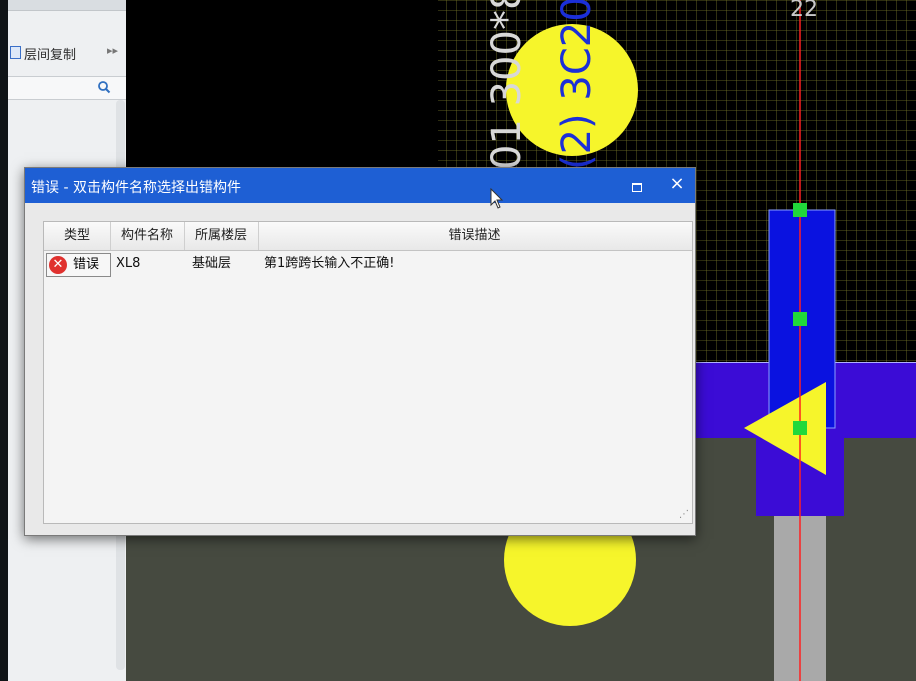 The image size is (916, 681). I want to click on beam-text-1: 01 300*8, so click(507, 85).